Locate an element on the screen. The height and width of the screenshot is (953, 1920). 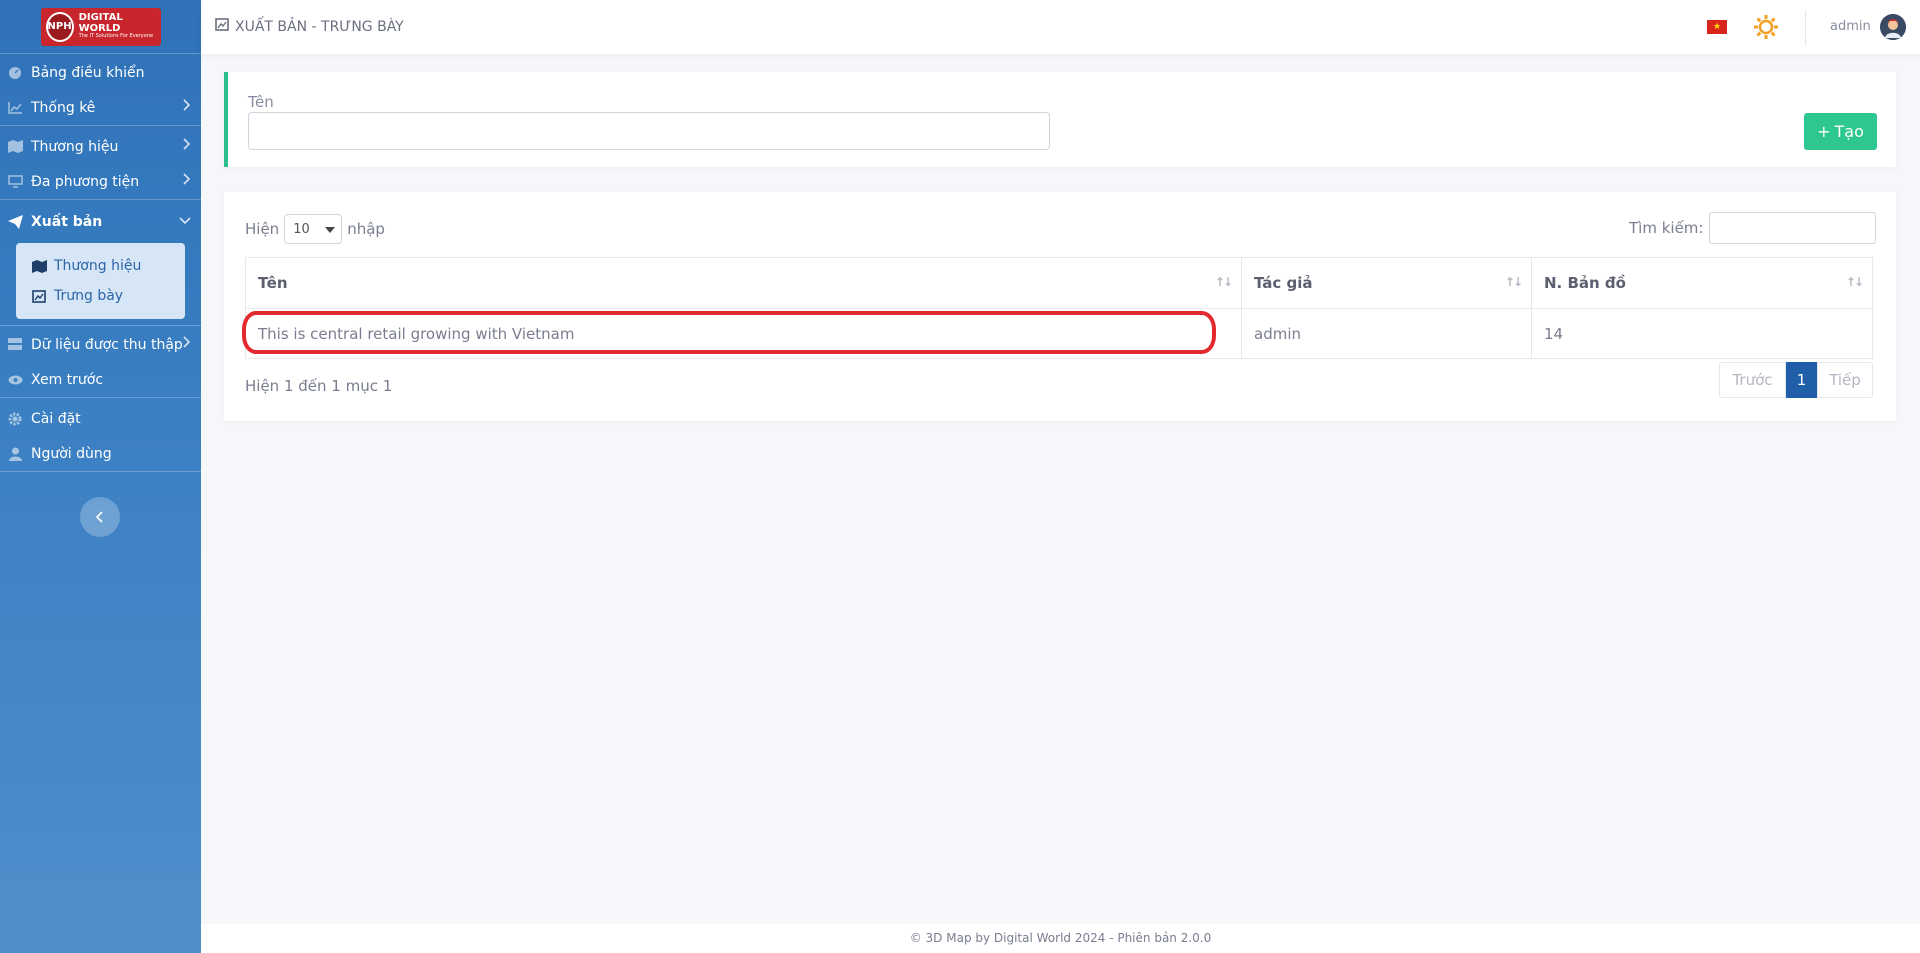
submenu-item-display: Trưng bày is located at coordinates (100, 296).